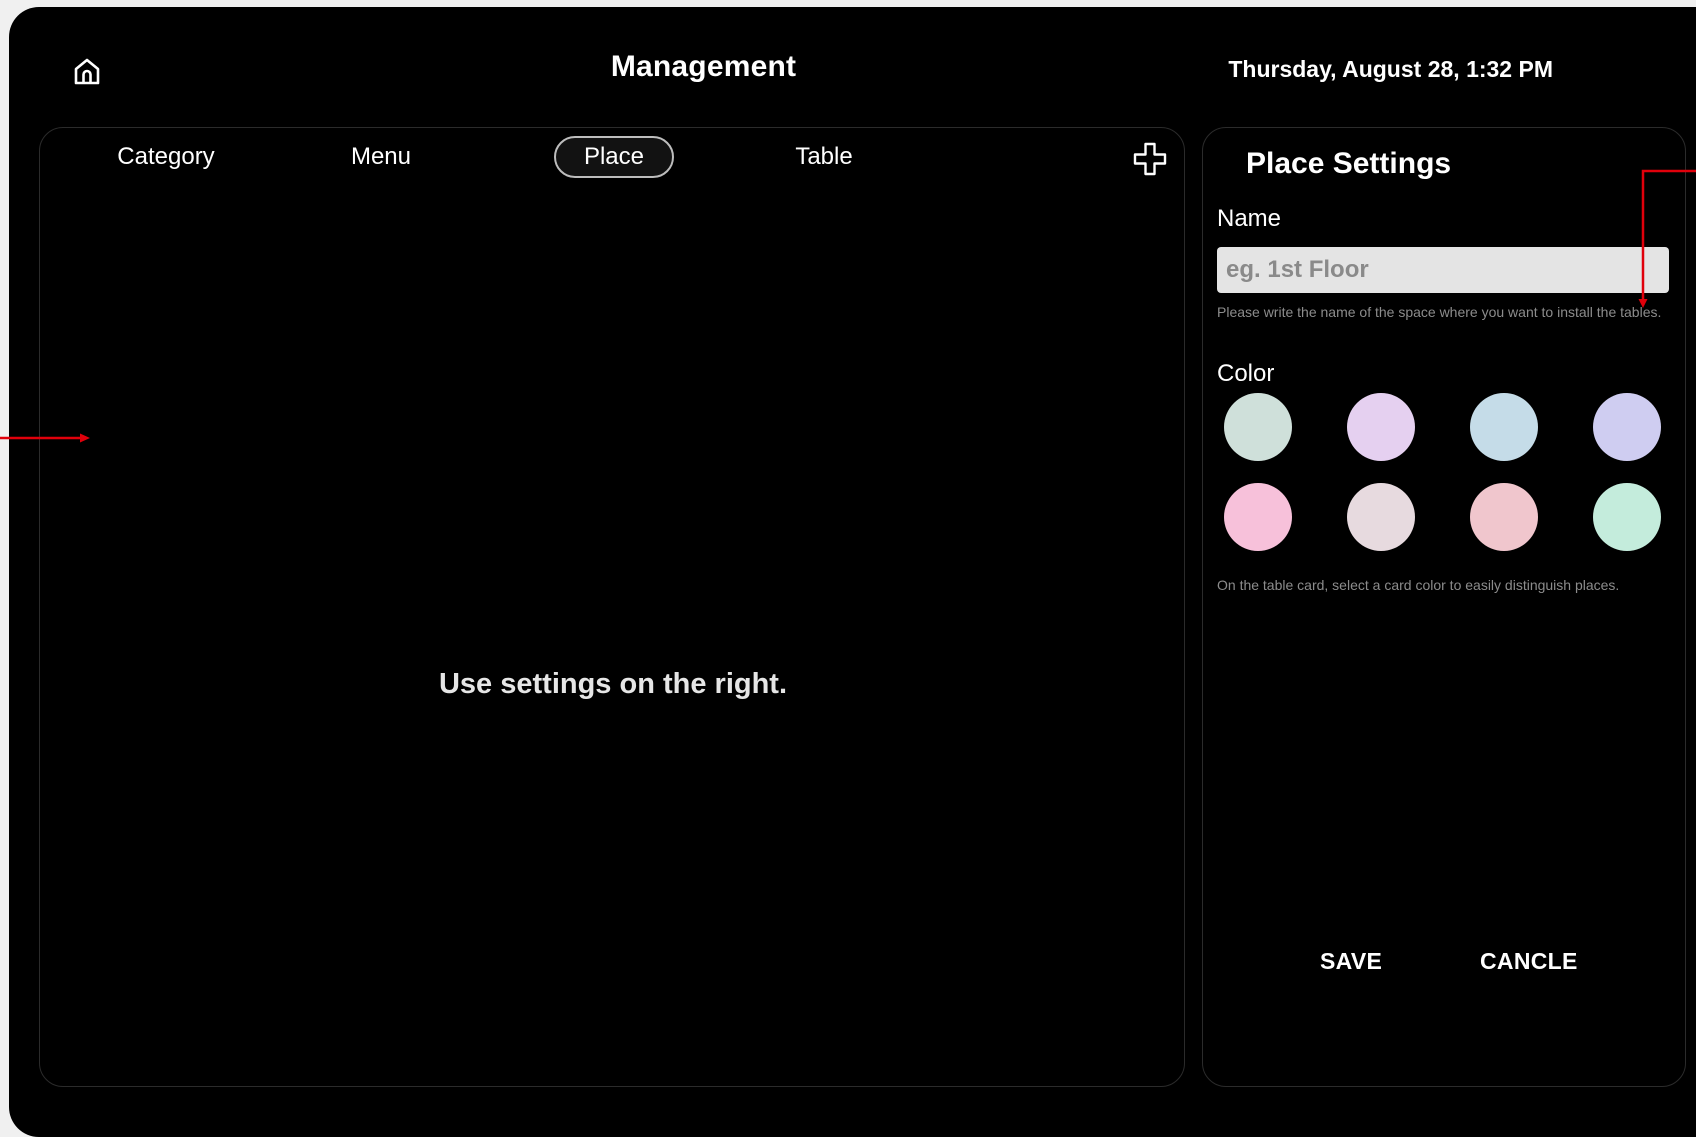  What do you see at coordinates (1348, 164) in the screenshot?
I see `settings-title: Place Settings` at bounding box center [1348, 164].